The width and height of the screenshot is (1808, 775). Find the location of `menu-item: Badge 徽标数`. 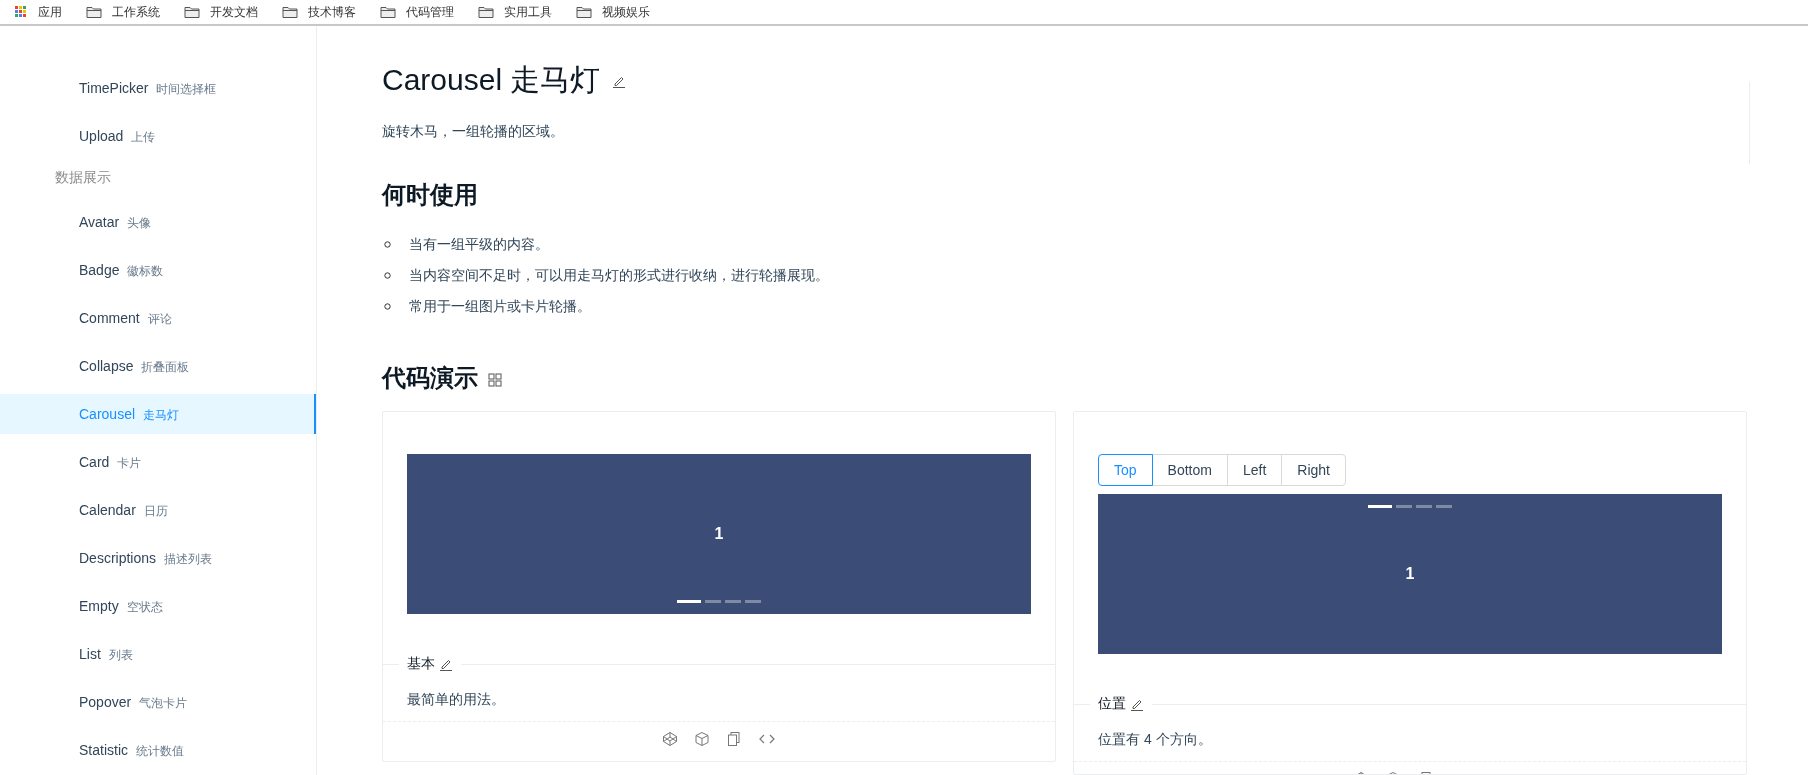

menu-item: Badge 徽标数 is located at coordinates (158, 270).